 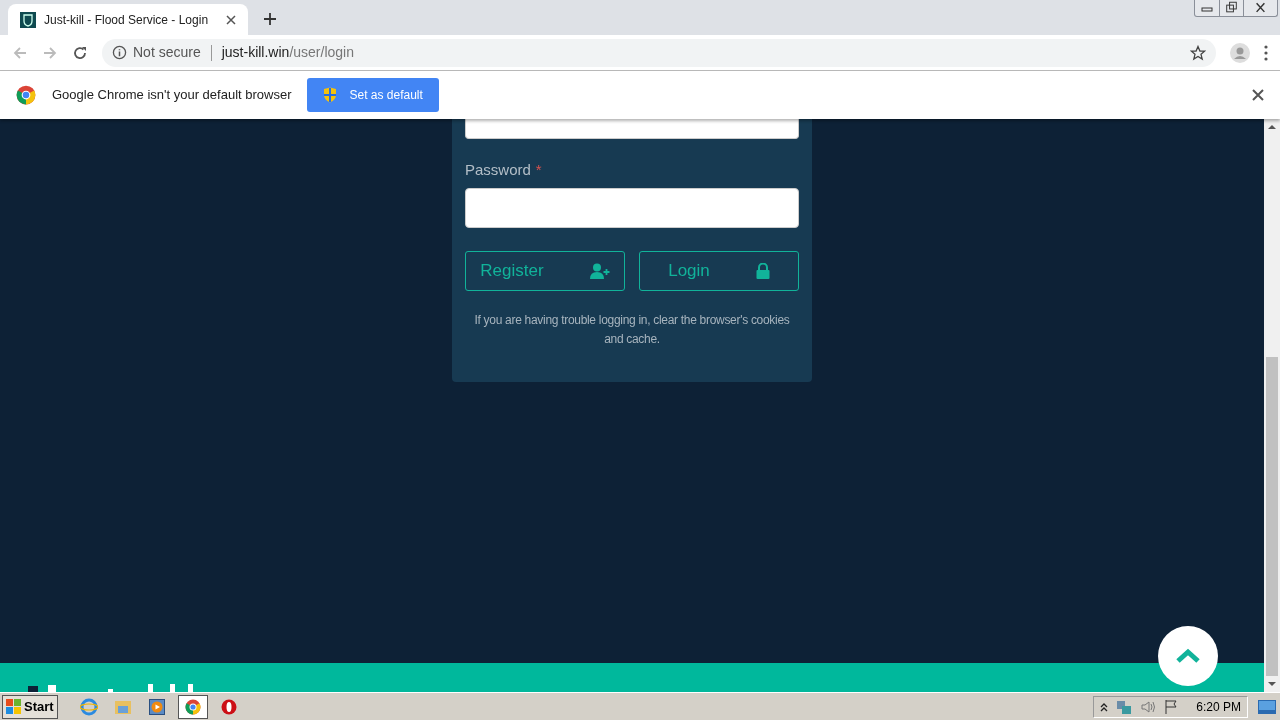 What do you see at coordinates (632, 129) in the screenshot?
I see `text-field` at bounding box center [632, 129].